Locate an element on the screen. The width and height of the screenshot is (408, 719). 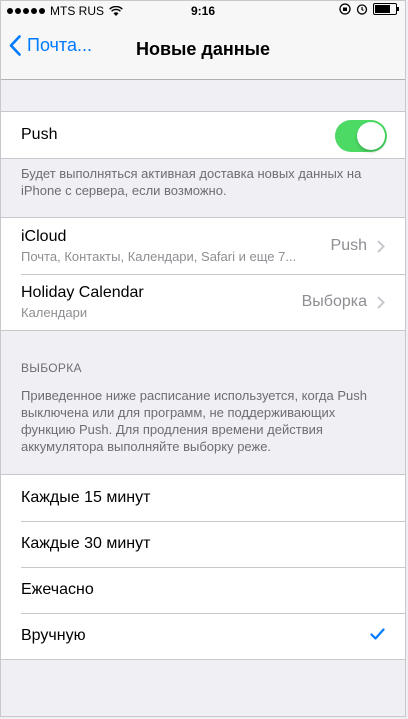
page-title: Новые данные is located at coordinates (202, 49).